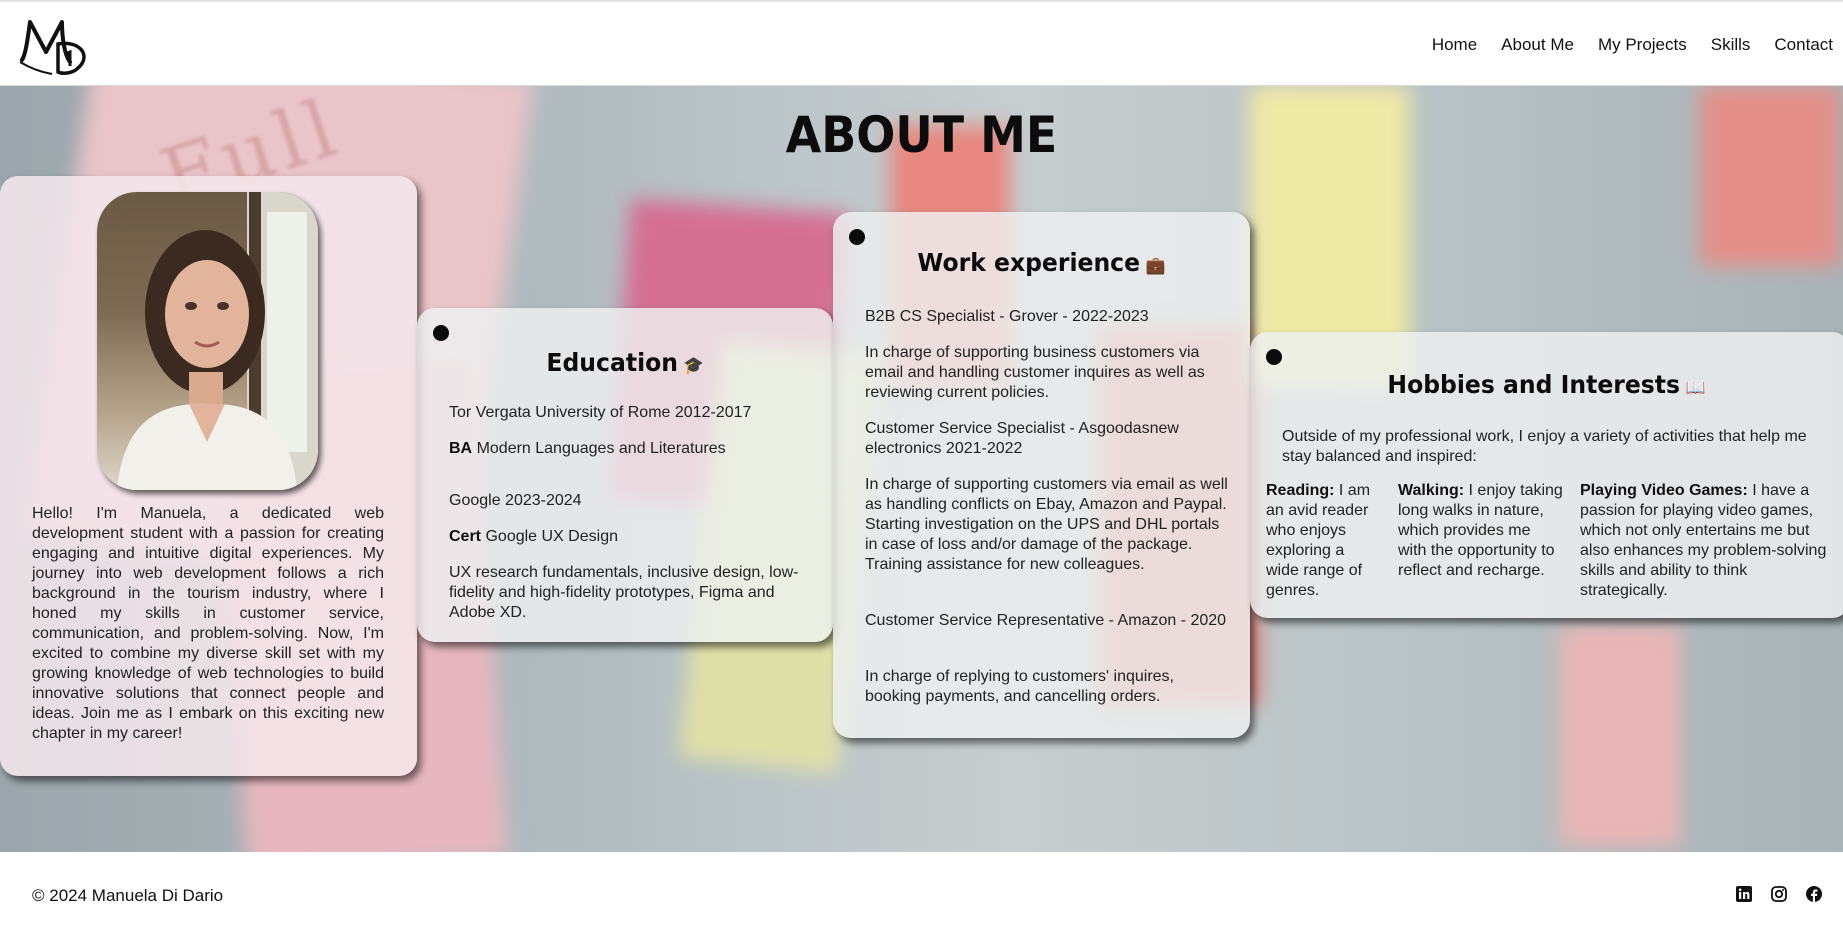 This screenshot has width=1843, height=928. Describe the element at coordinates (921, 43) in the screenshot. I see `site-header: Home About Me My Projects Skills Contact` at that location.